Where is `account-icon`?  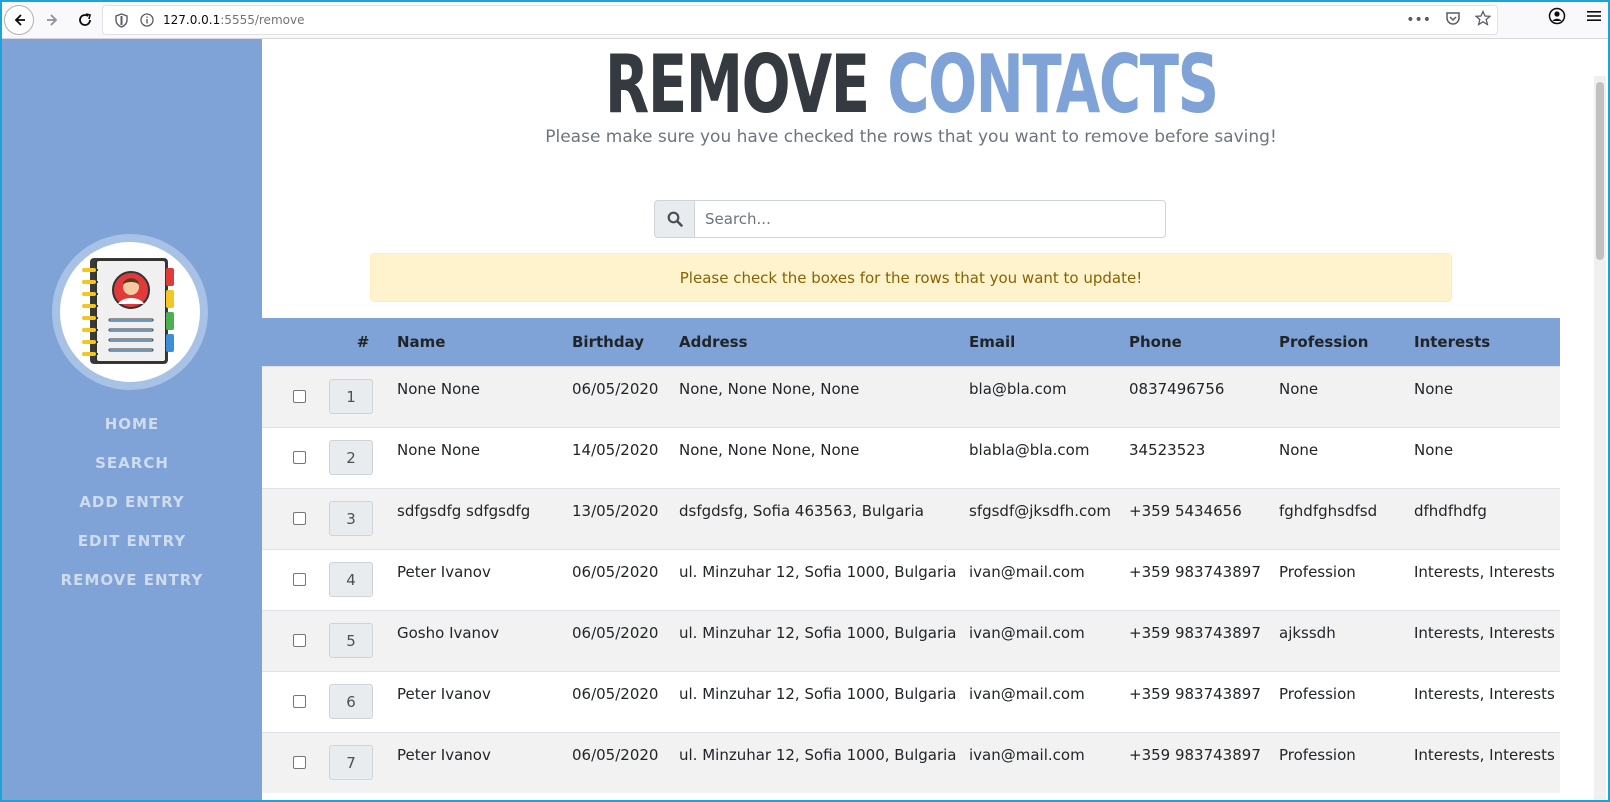
account-icon is located at coordinates (1557, 18).